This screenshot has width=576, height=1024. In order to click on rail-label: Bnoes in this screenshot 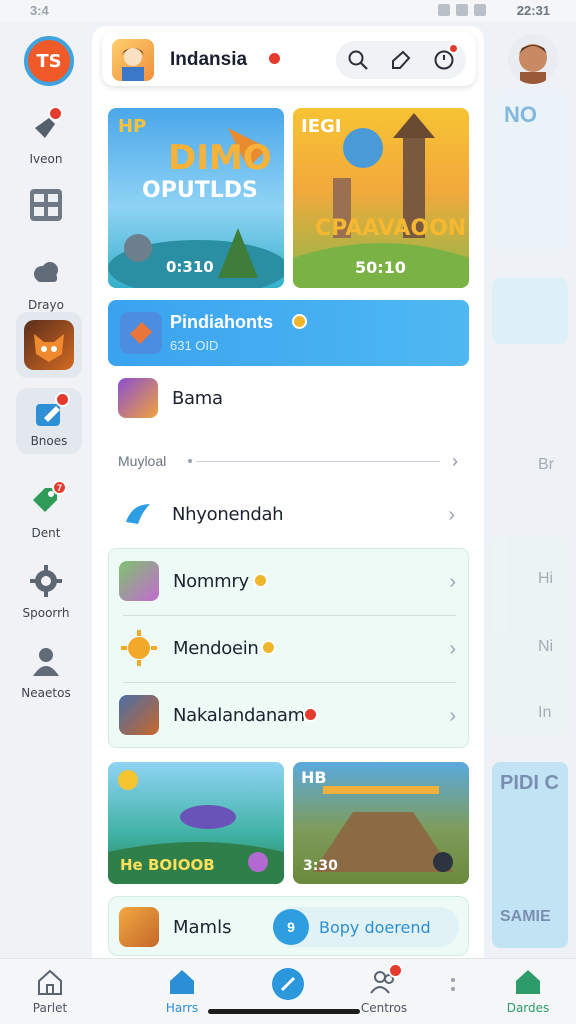, I will do `click(49, 441)`.